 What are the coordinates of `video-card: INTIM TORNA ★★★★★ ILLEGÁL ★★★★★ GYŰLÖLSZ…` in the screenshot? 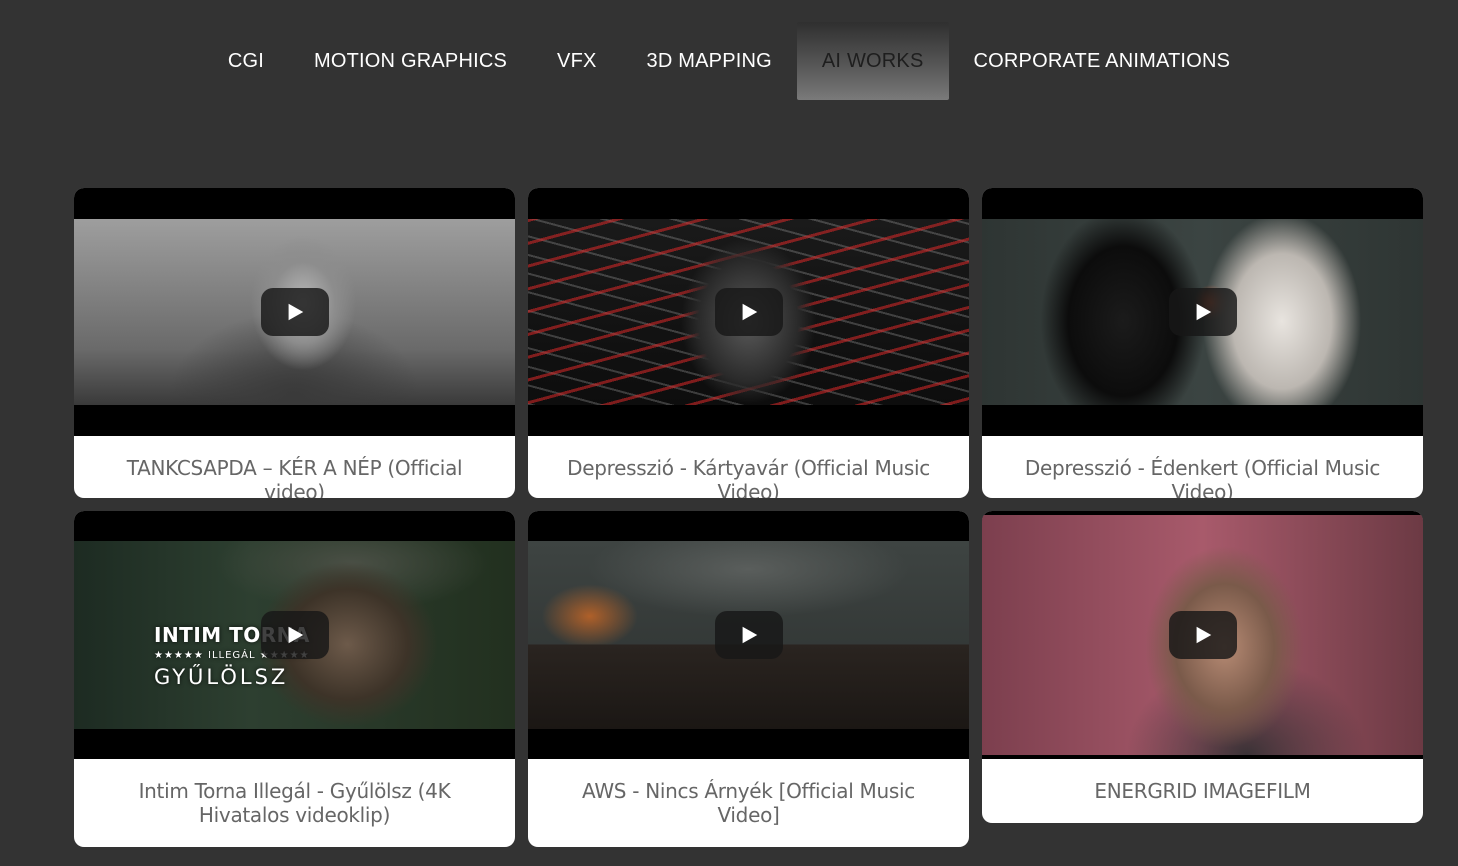 It's located at (294, 679).